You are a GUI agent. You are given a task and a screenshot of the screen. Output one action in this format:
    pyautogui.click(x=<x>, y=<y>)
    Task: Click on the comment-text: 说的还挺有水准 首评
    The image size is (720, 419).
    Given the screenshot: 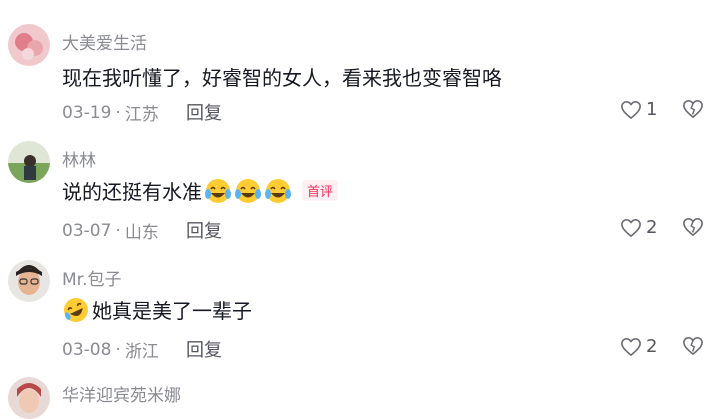 What is the action you would take?
    pyautogui.click(x=200, y=190)
    